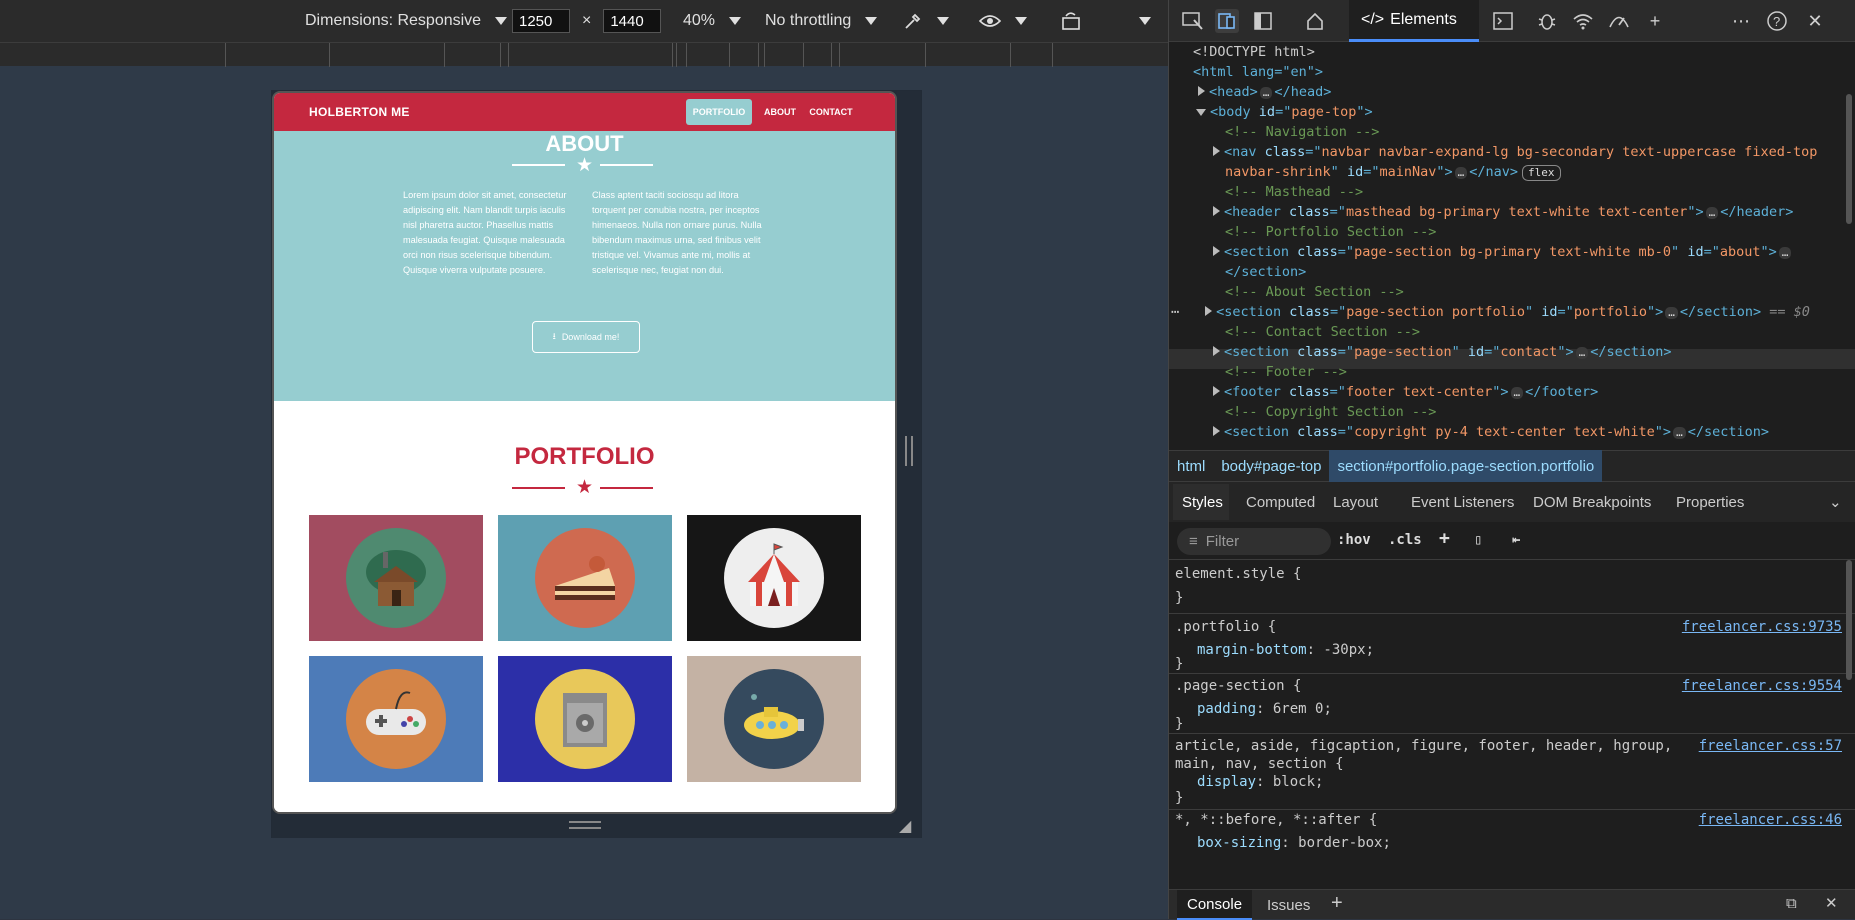 This screenshot has width=1855, height=920. I want to click on divider-line, so click(538, 488).